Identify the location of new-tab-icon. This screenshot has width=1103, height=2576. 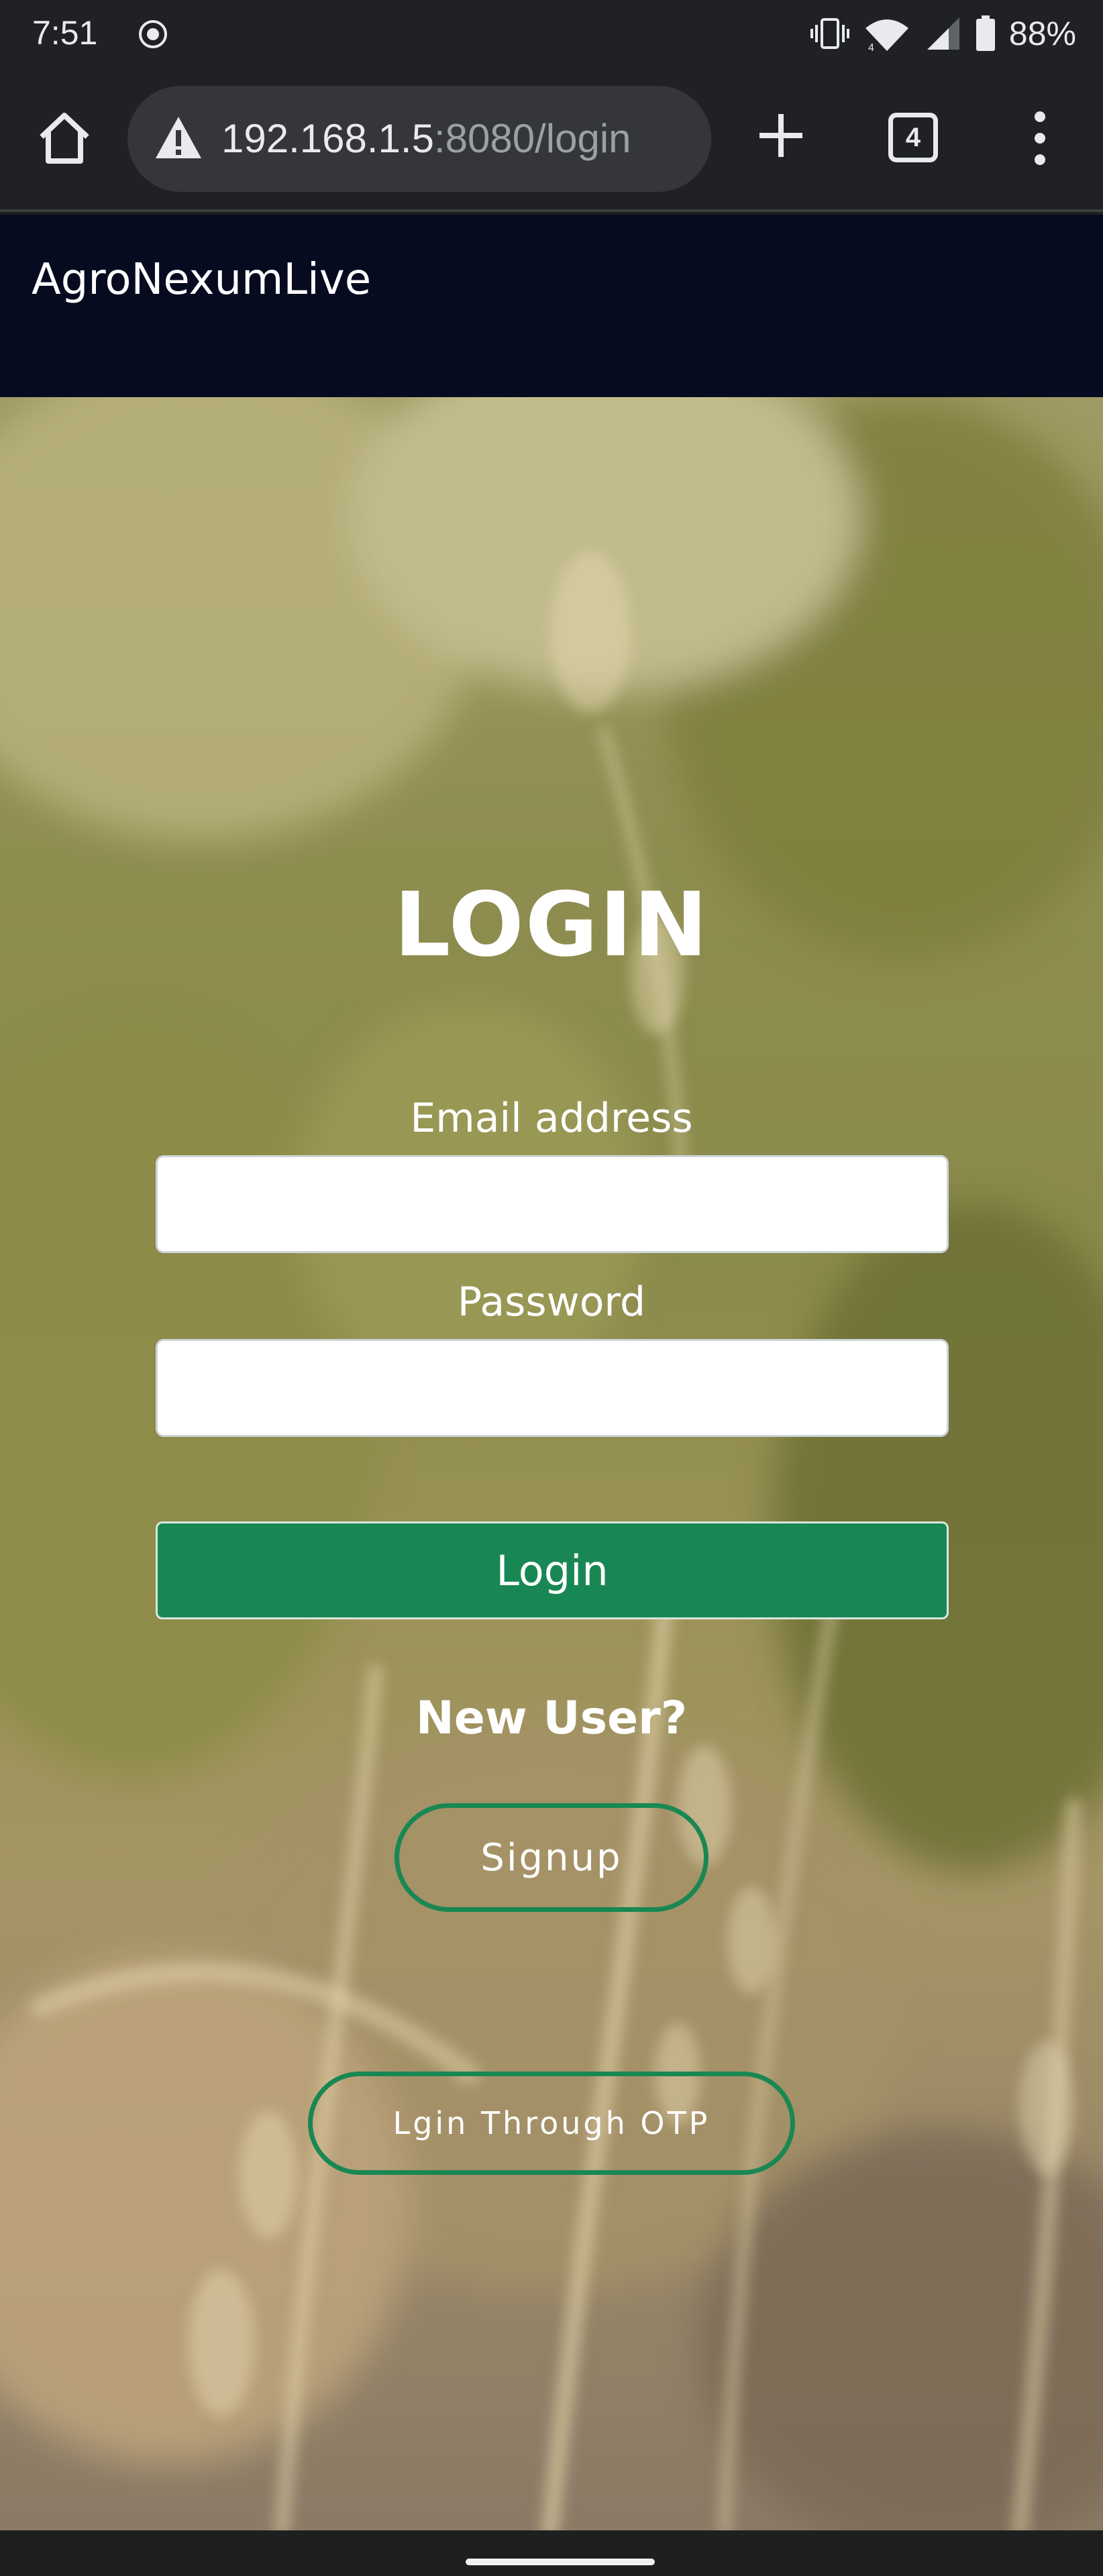
(781, 135).